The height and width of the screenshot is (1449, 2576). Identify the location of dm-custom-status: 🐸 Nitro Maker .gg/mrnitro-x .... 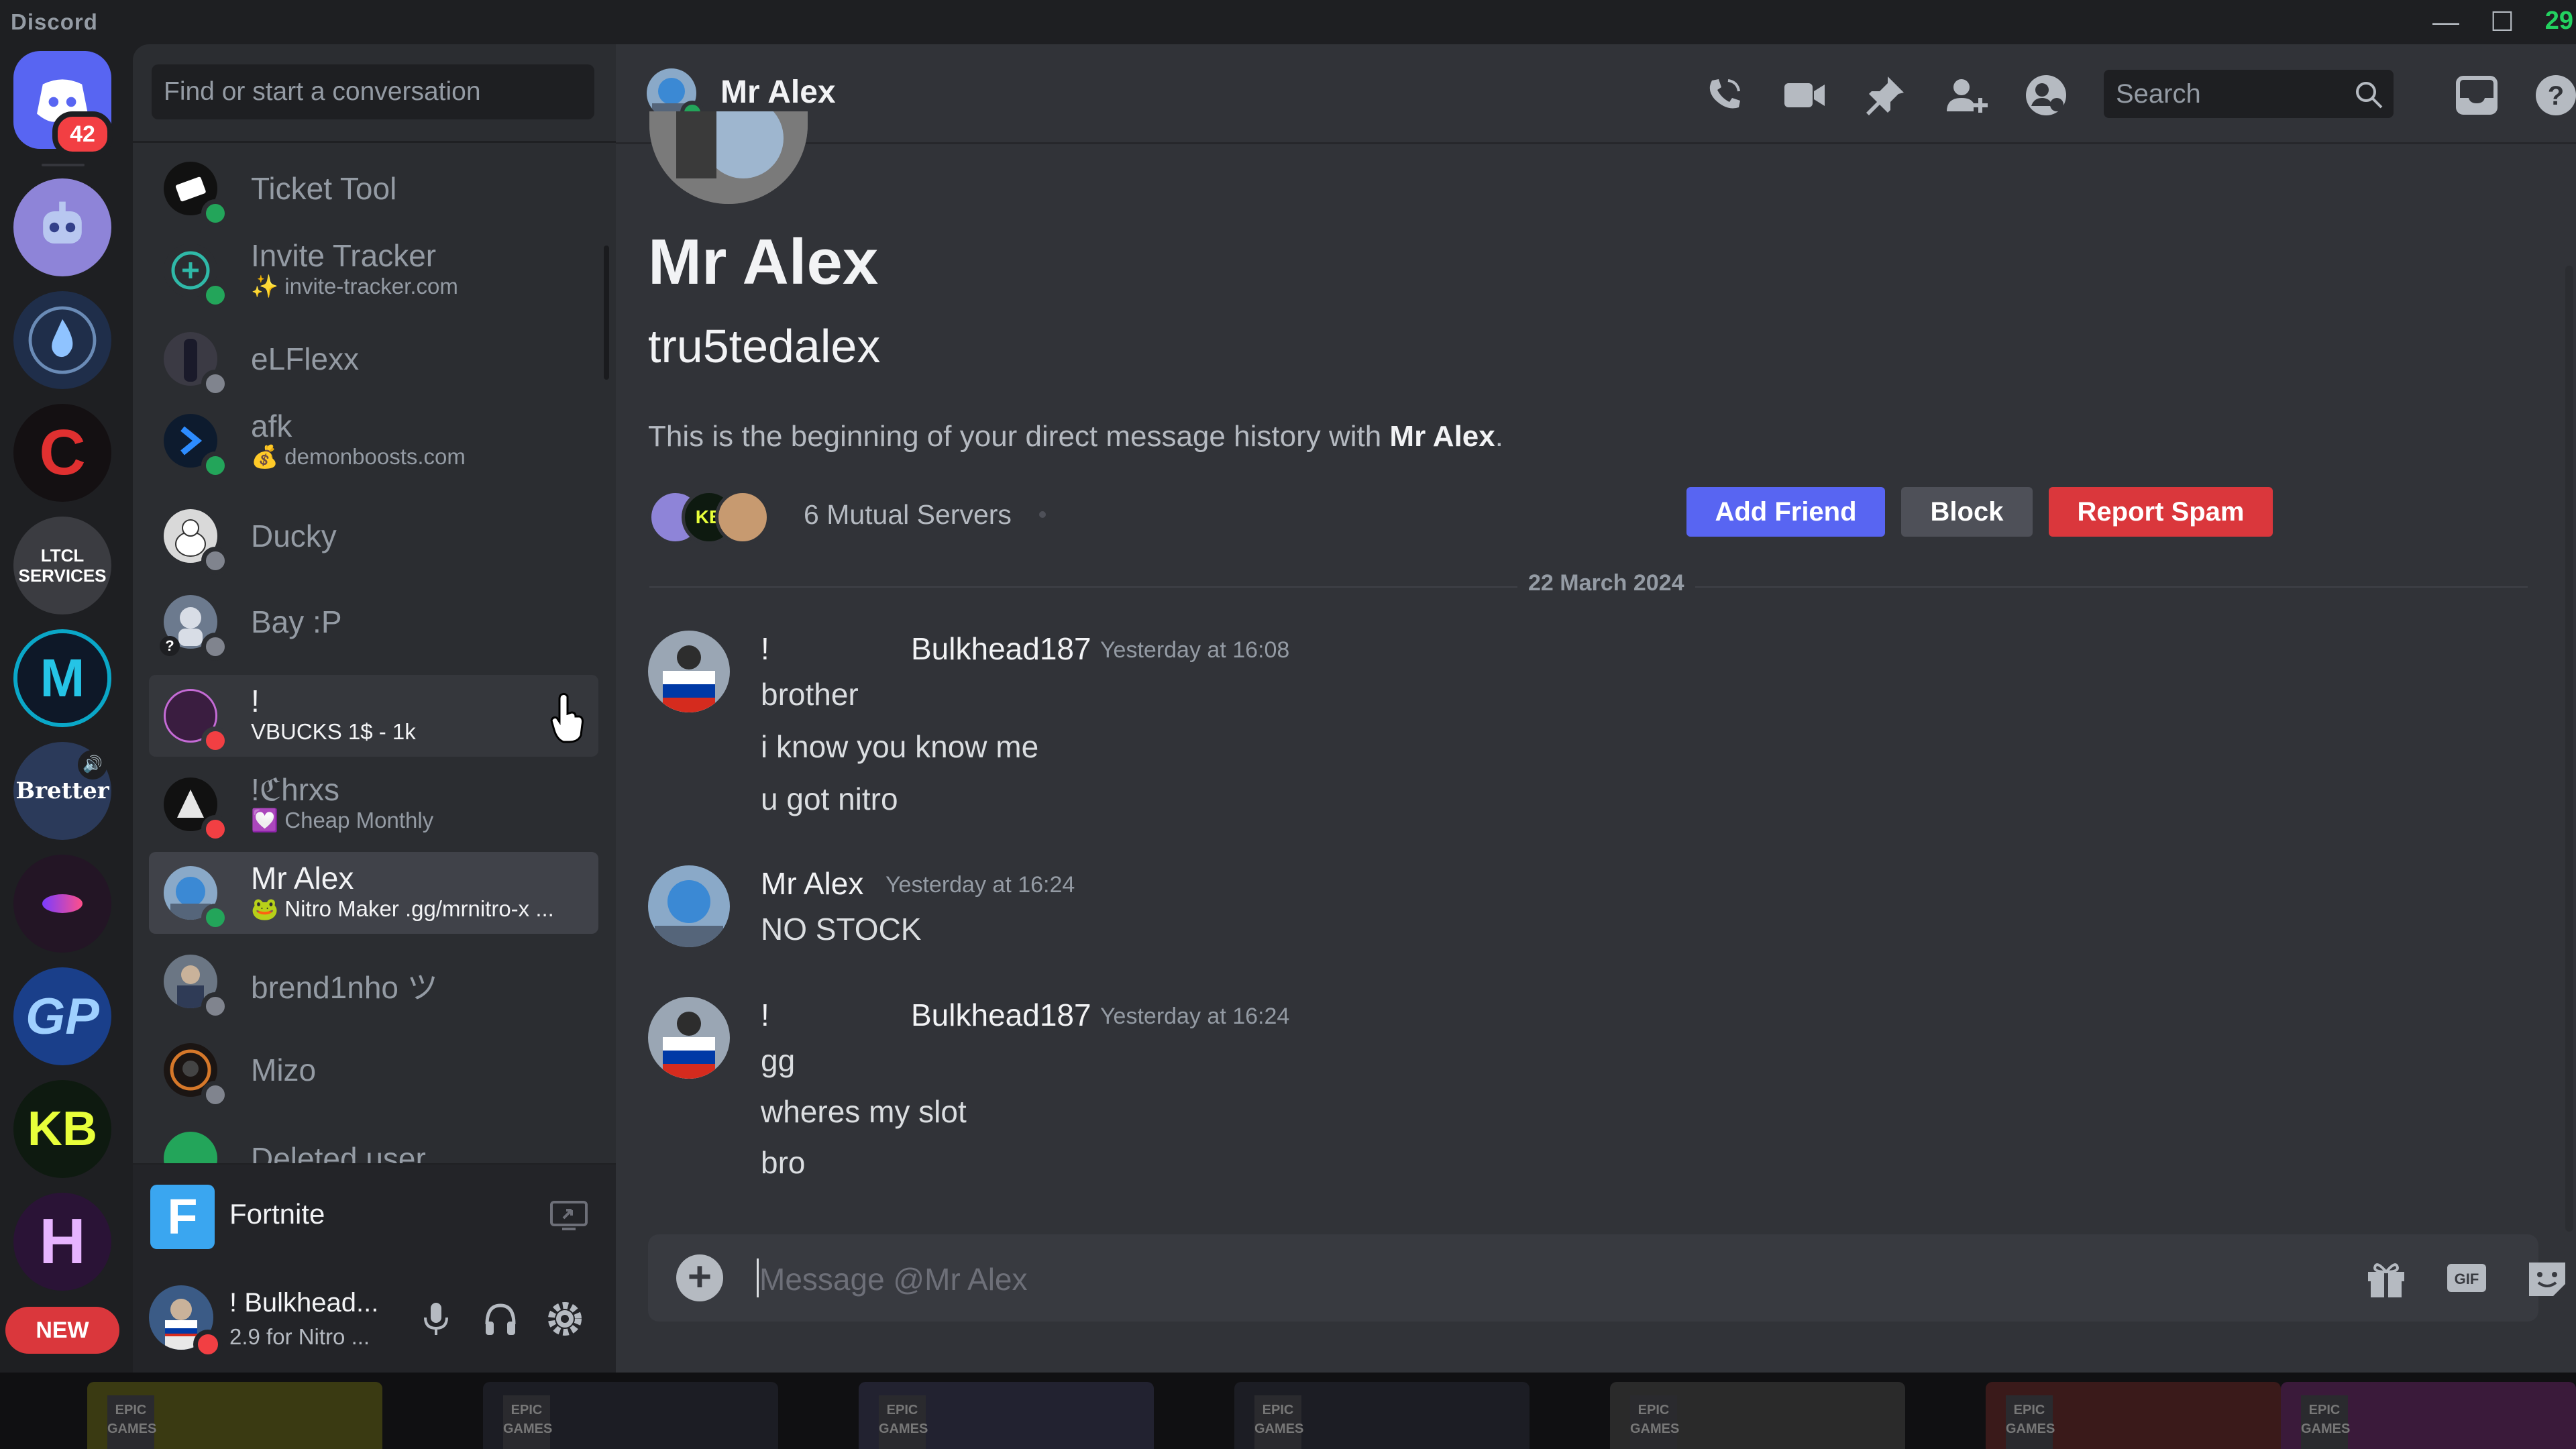
(402, 908).